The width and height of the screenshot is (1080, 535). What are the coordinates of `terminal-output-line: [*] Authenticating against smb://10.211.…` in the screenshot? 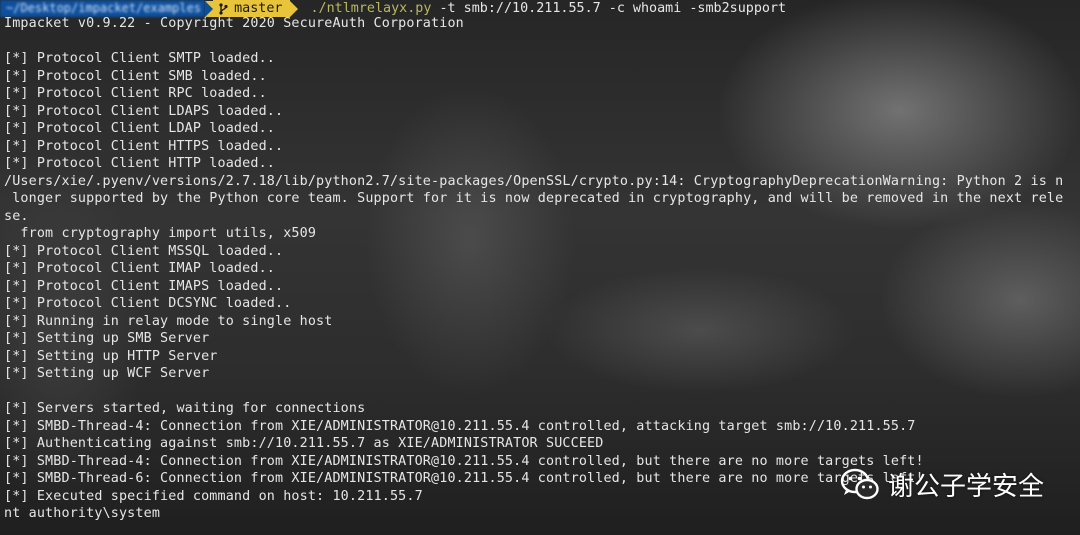 It's located at (304, 443).